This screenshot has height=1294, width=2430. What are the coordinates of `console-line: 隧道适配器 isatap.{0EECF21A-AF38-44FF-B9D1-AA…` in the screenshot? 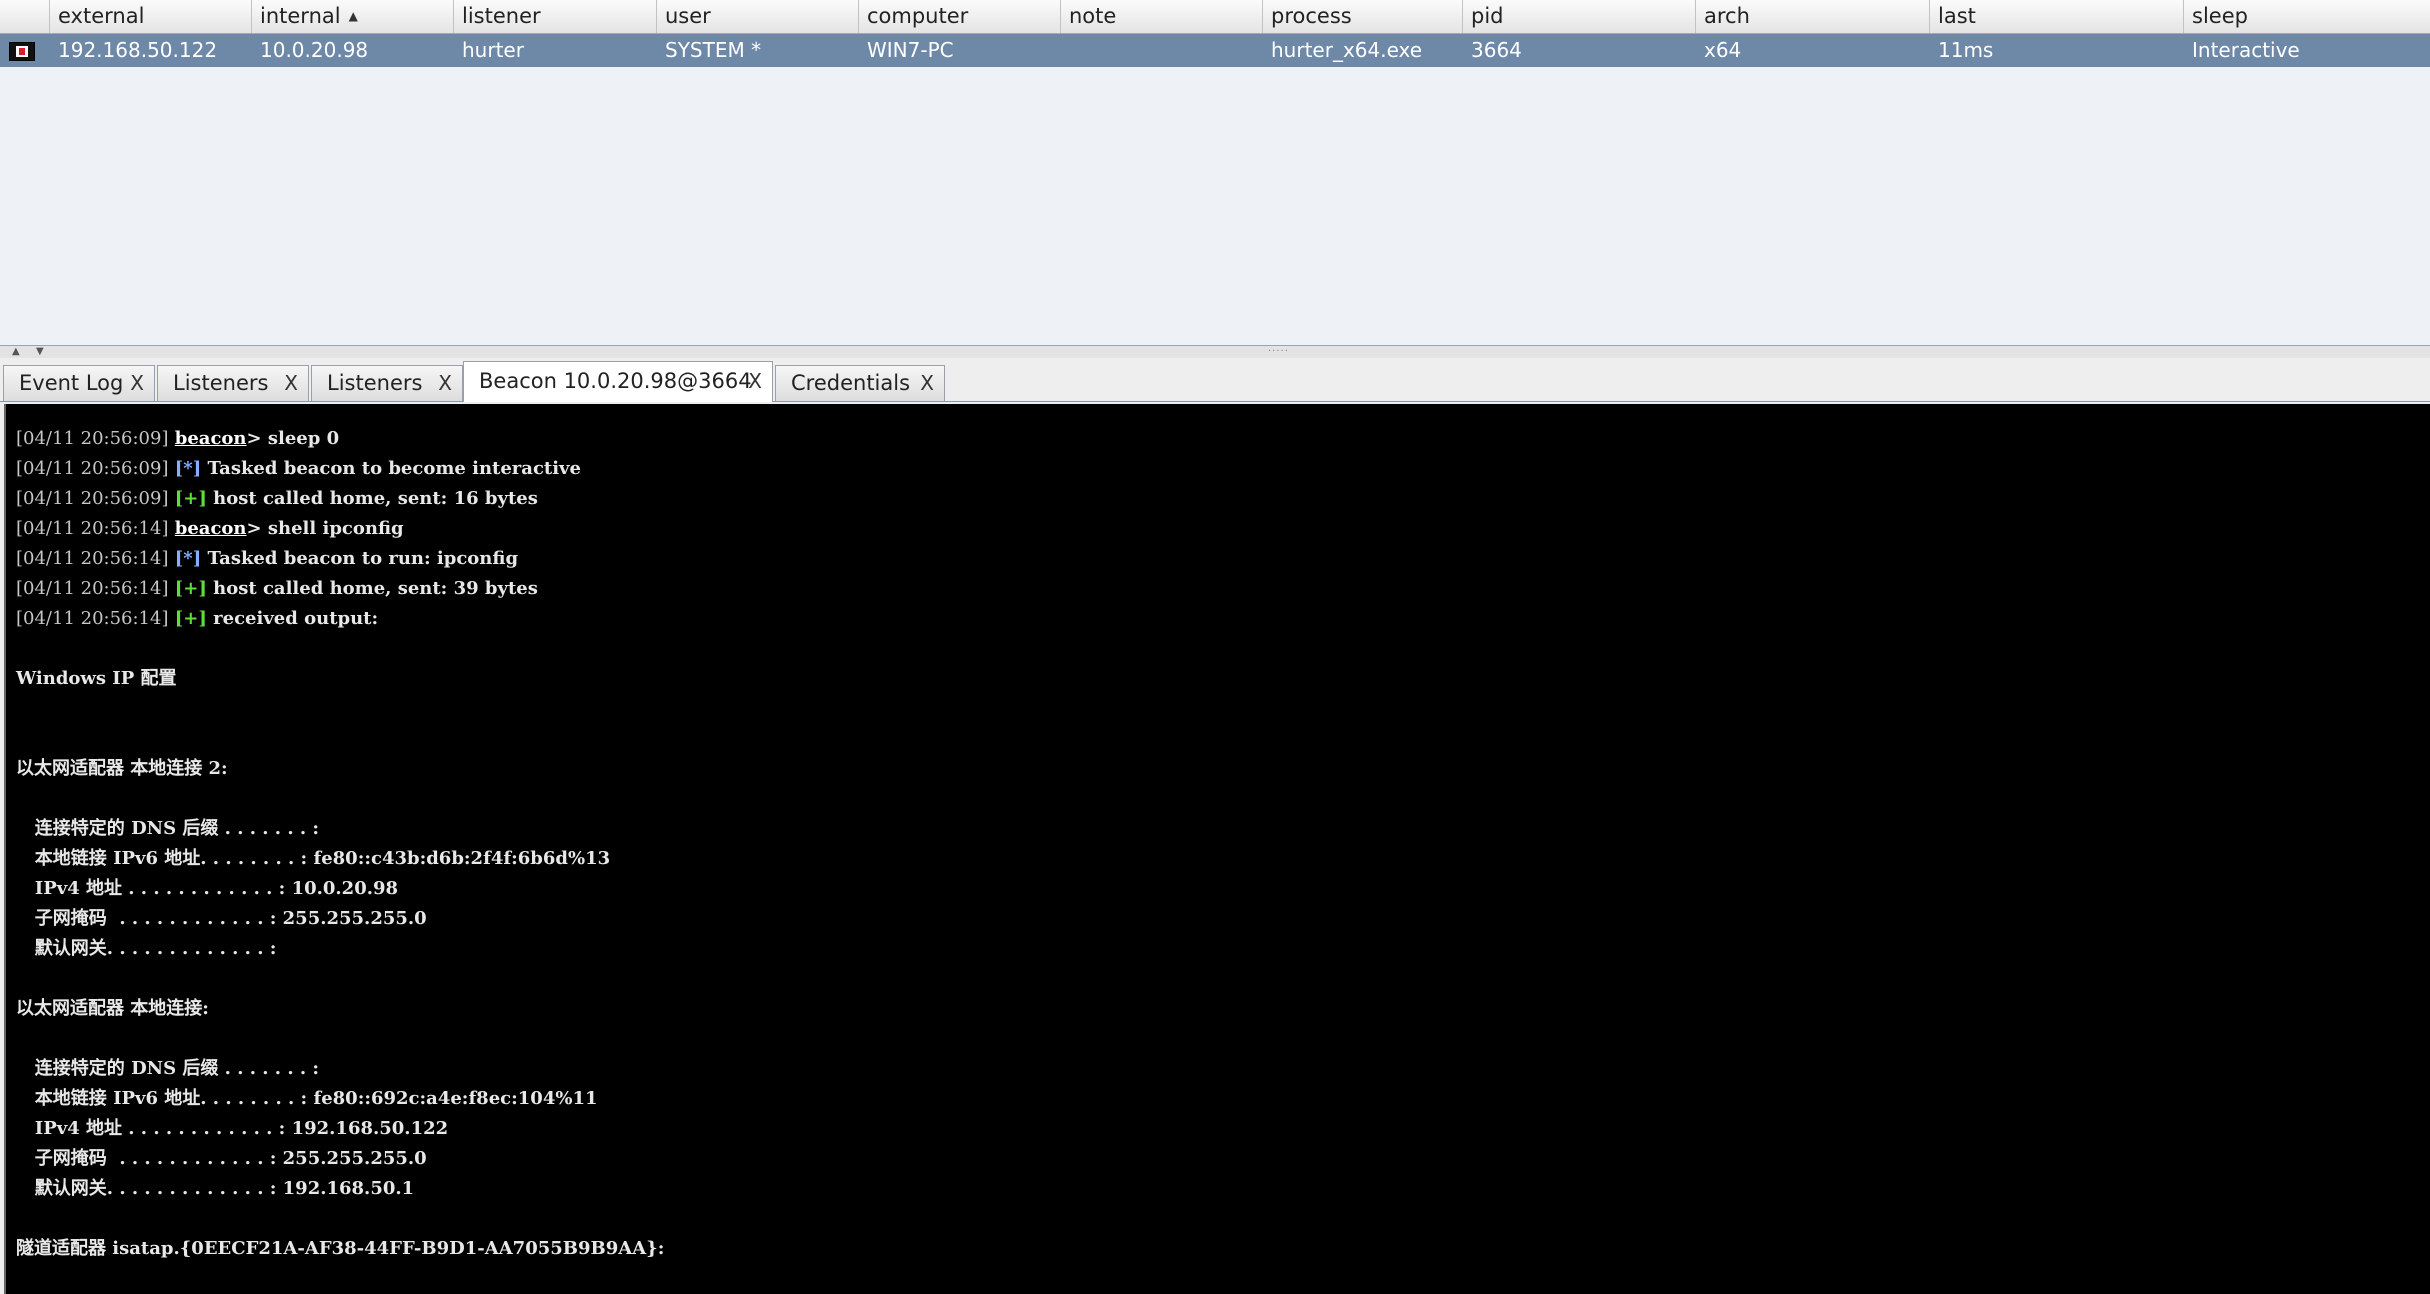 It's located at (340, 1249).